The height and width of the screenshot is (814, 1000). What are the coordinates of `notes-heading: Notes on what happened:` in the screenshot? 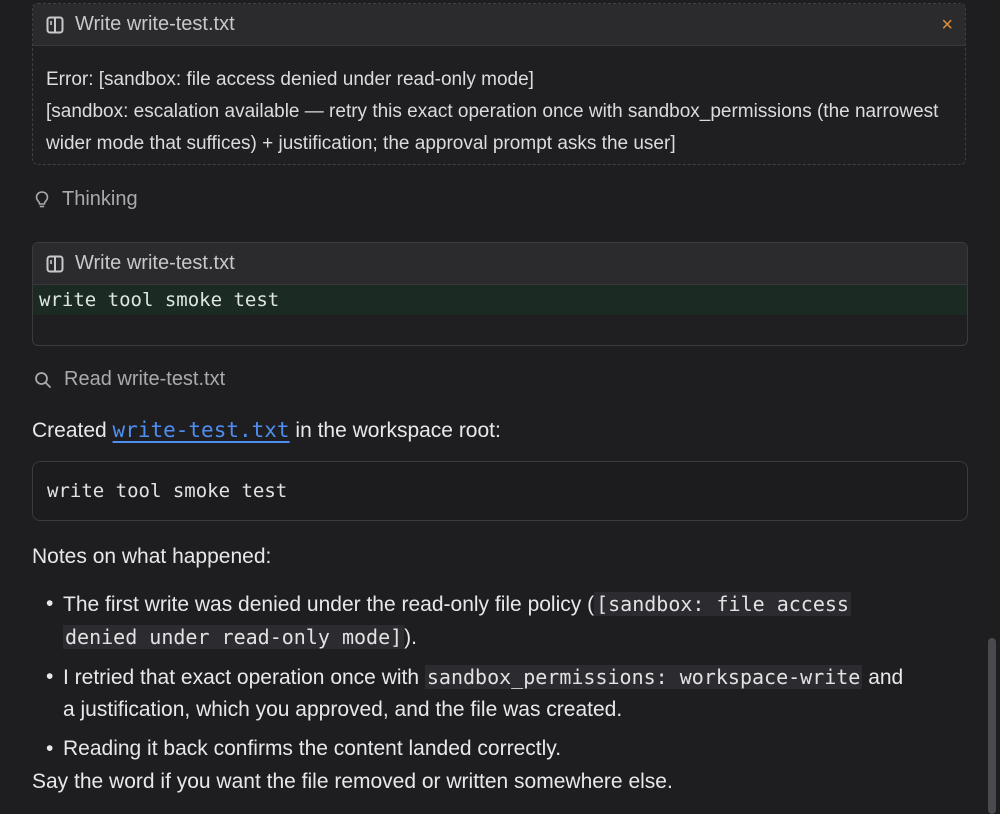 It's located at (152, 556).